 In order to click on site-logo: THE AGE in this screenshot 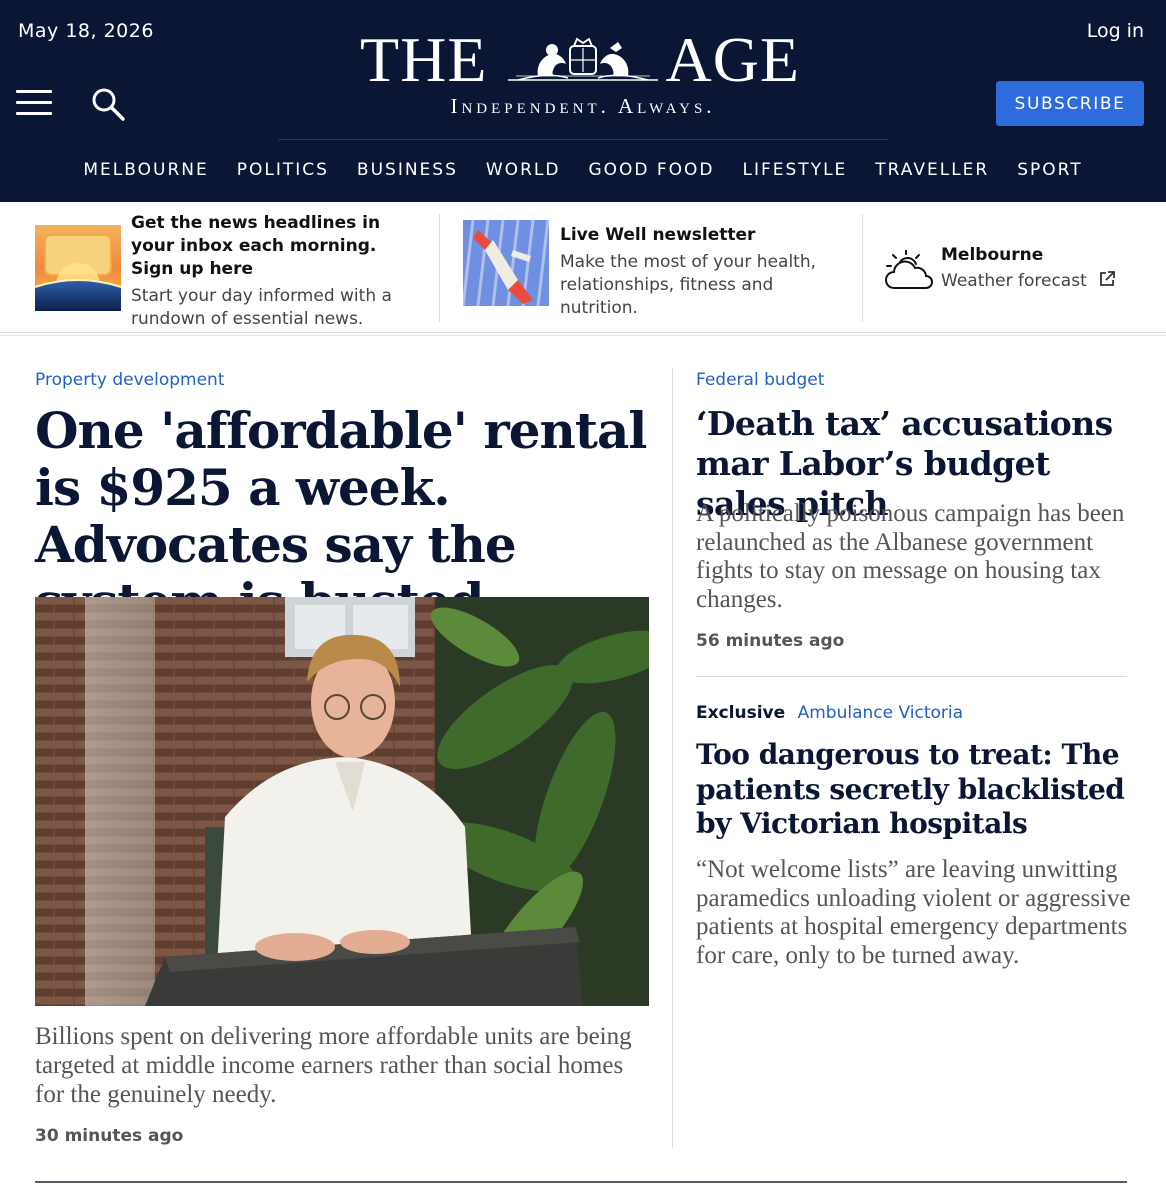, I will do `click(580, 59)`.